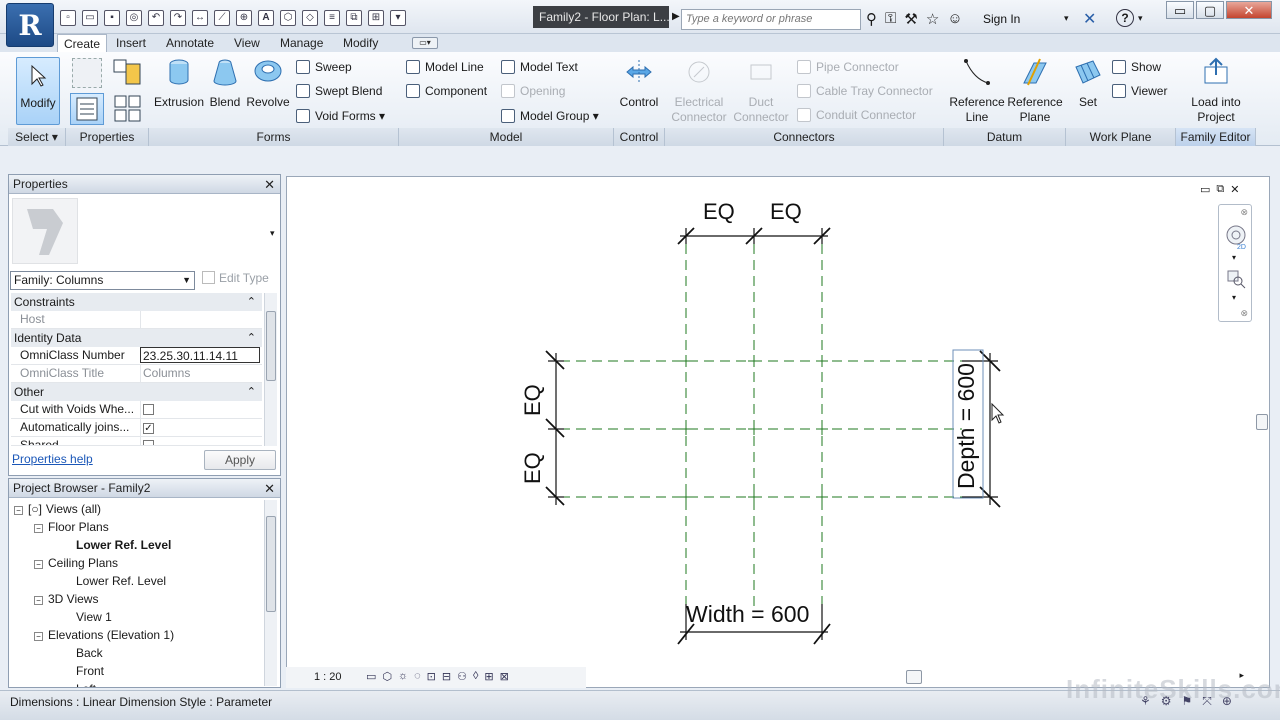  What do you see at coordinates (1244, 212) in the screenshot?
I see `navbar-close-icon: ⊗` at bounding box center [1244, 212].